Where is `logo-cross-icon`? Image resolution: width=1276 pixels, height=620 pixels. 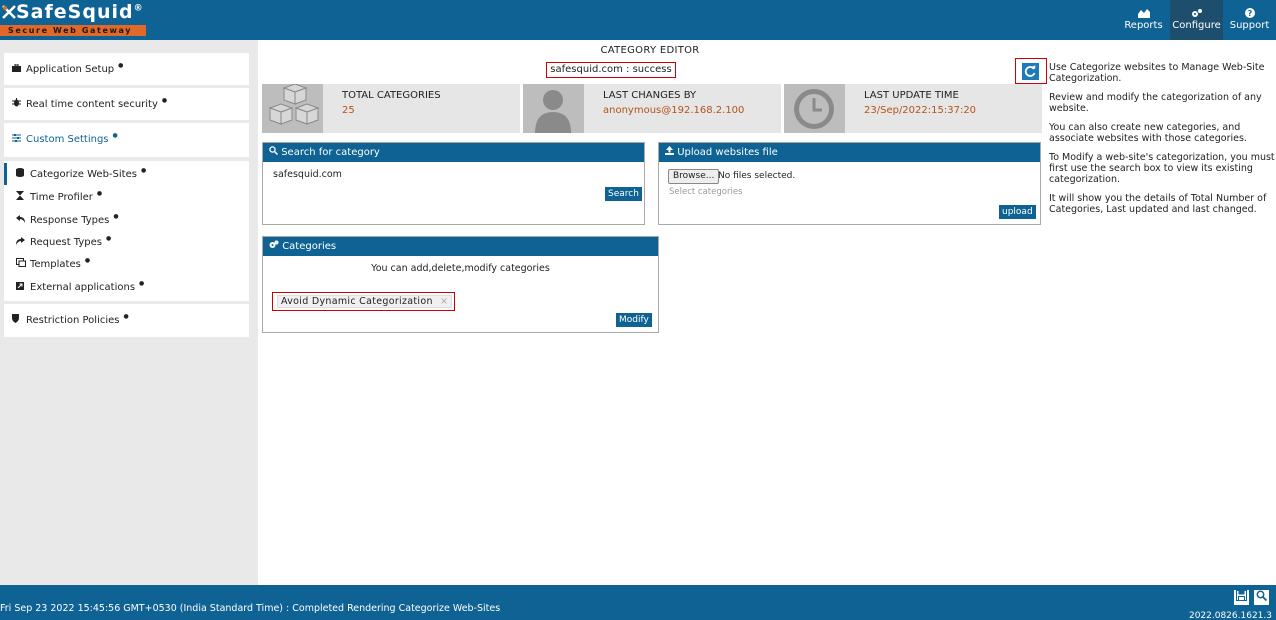 logo-cross-icon is located at coordinates (9, 12).